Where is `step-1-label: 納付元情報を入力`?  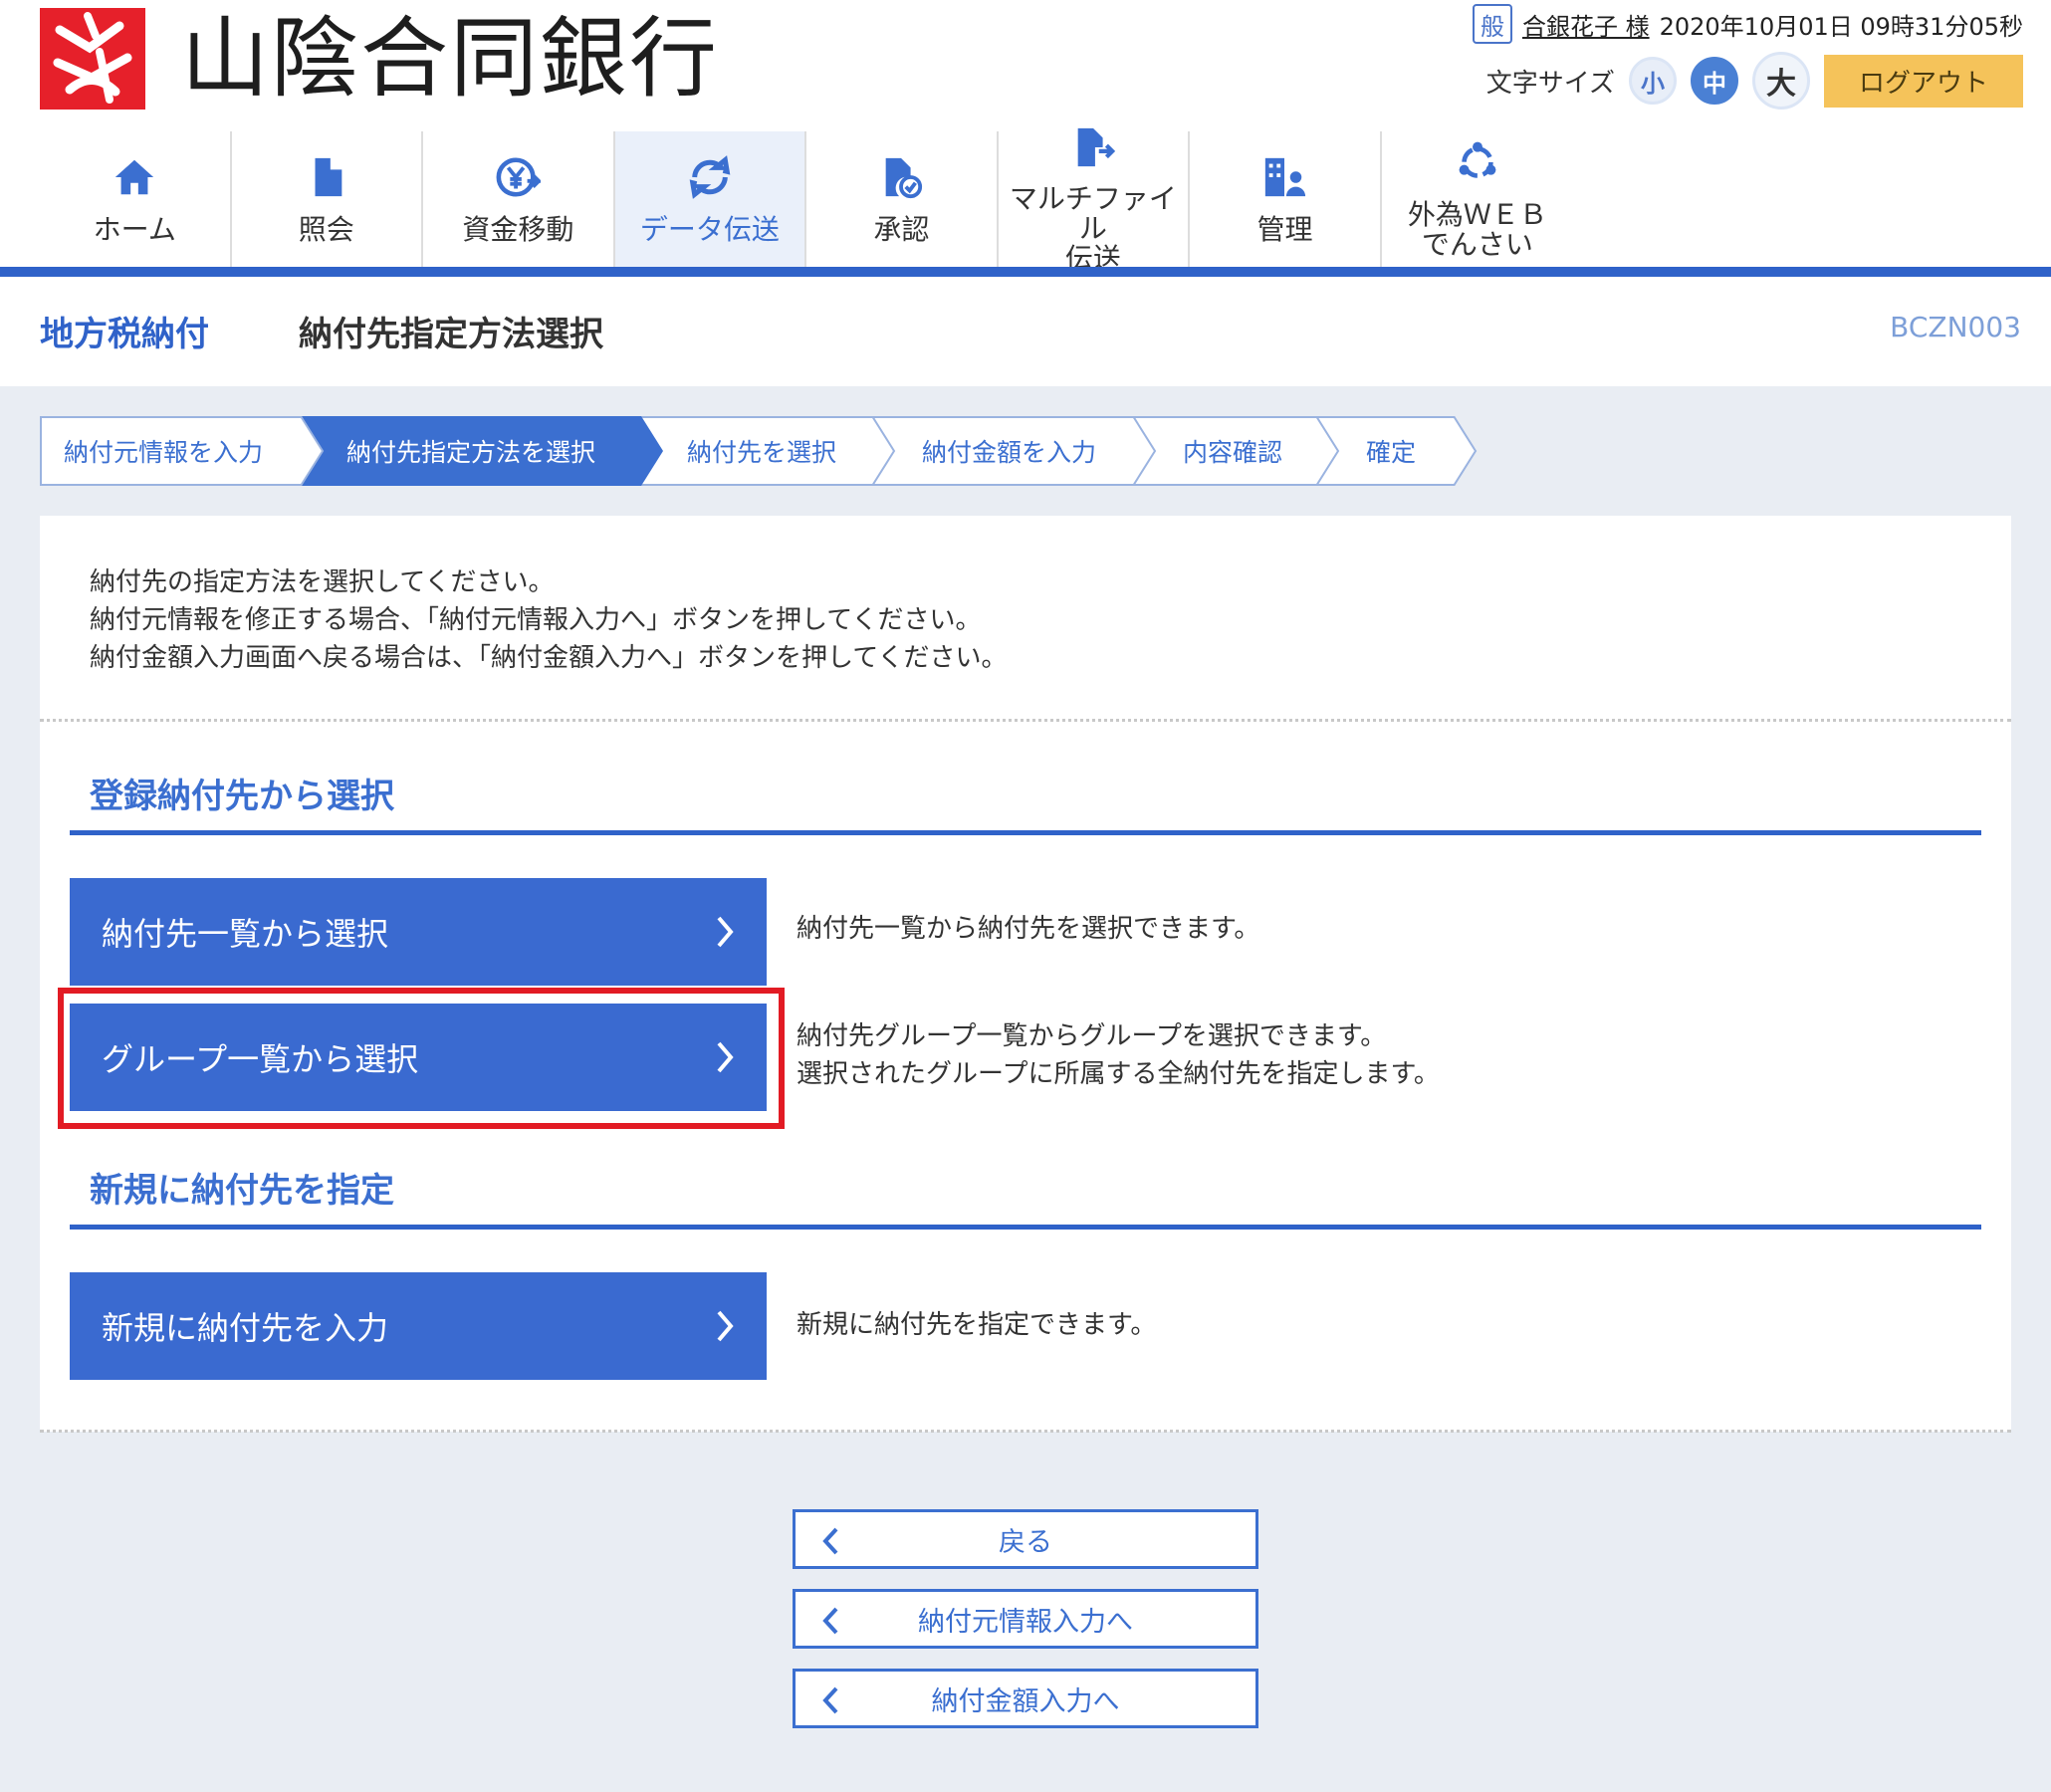
step-1-label: 納付元情報を入力 is located at coordinates (164, 453).